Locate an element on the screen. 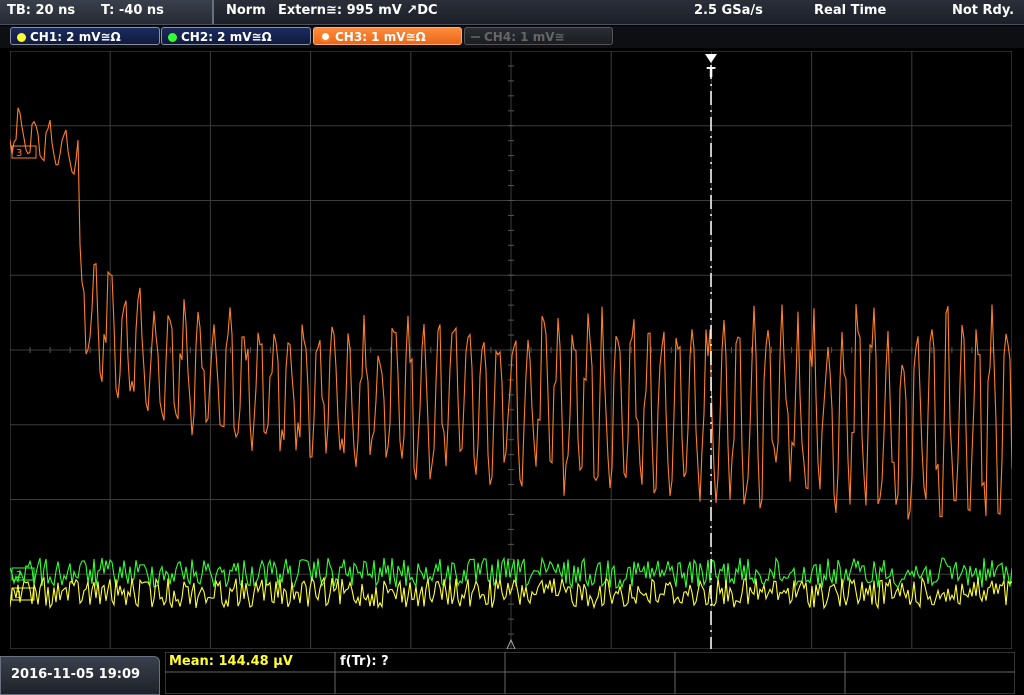  svg-text: 2 is located at coordinates (19, 575).